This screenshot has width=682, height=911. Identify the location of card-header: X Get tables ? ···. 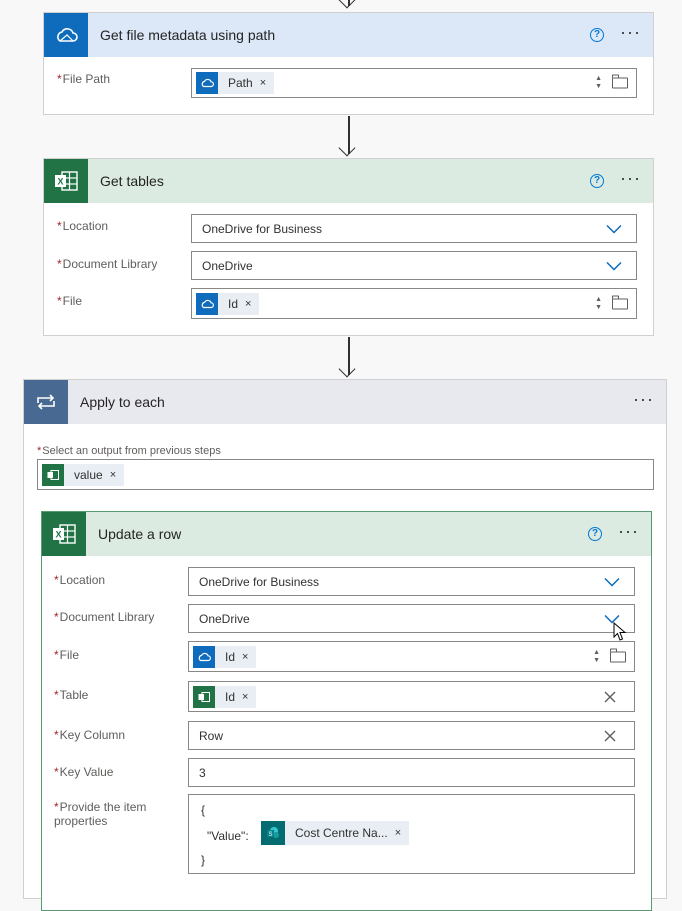
(348, 181).